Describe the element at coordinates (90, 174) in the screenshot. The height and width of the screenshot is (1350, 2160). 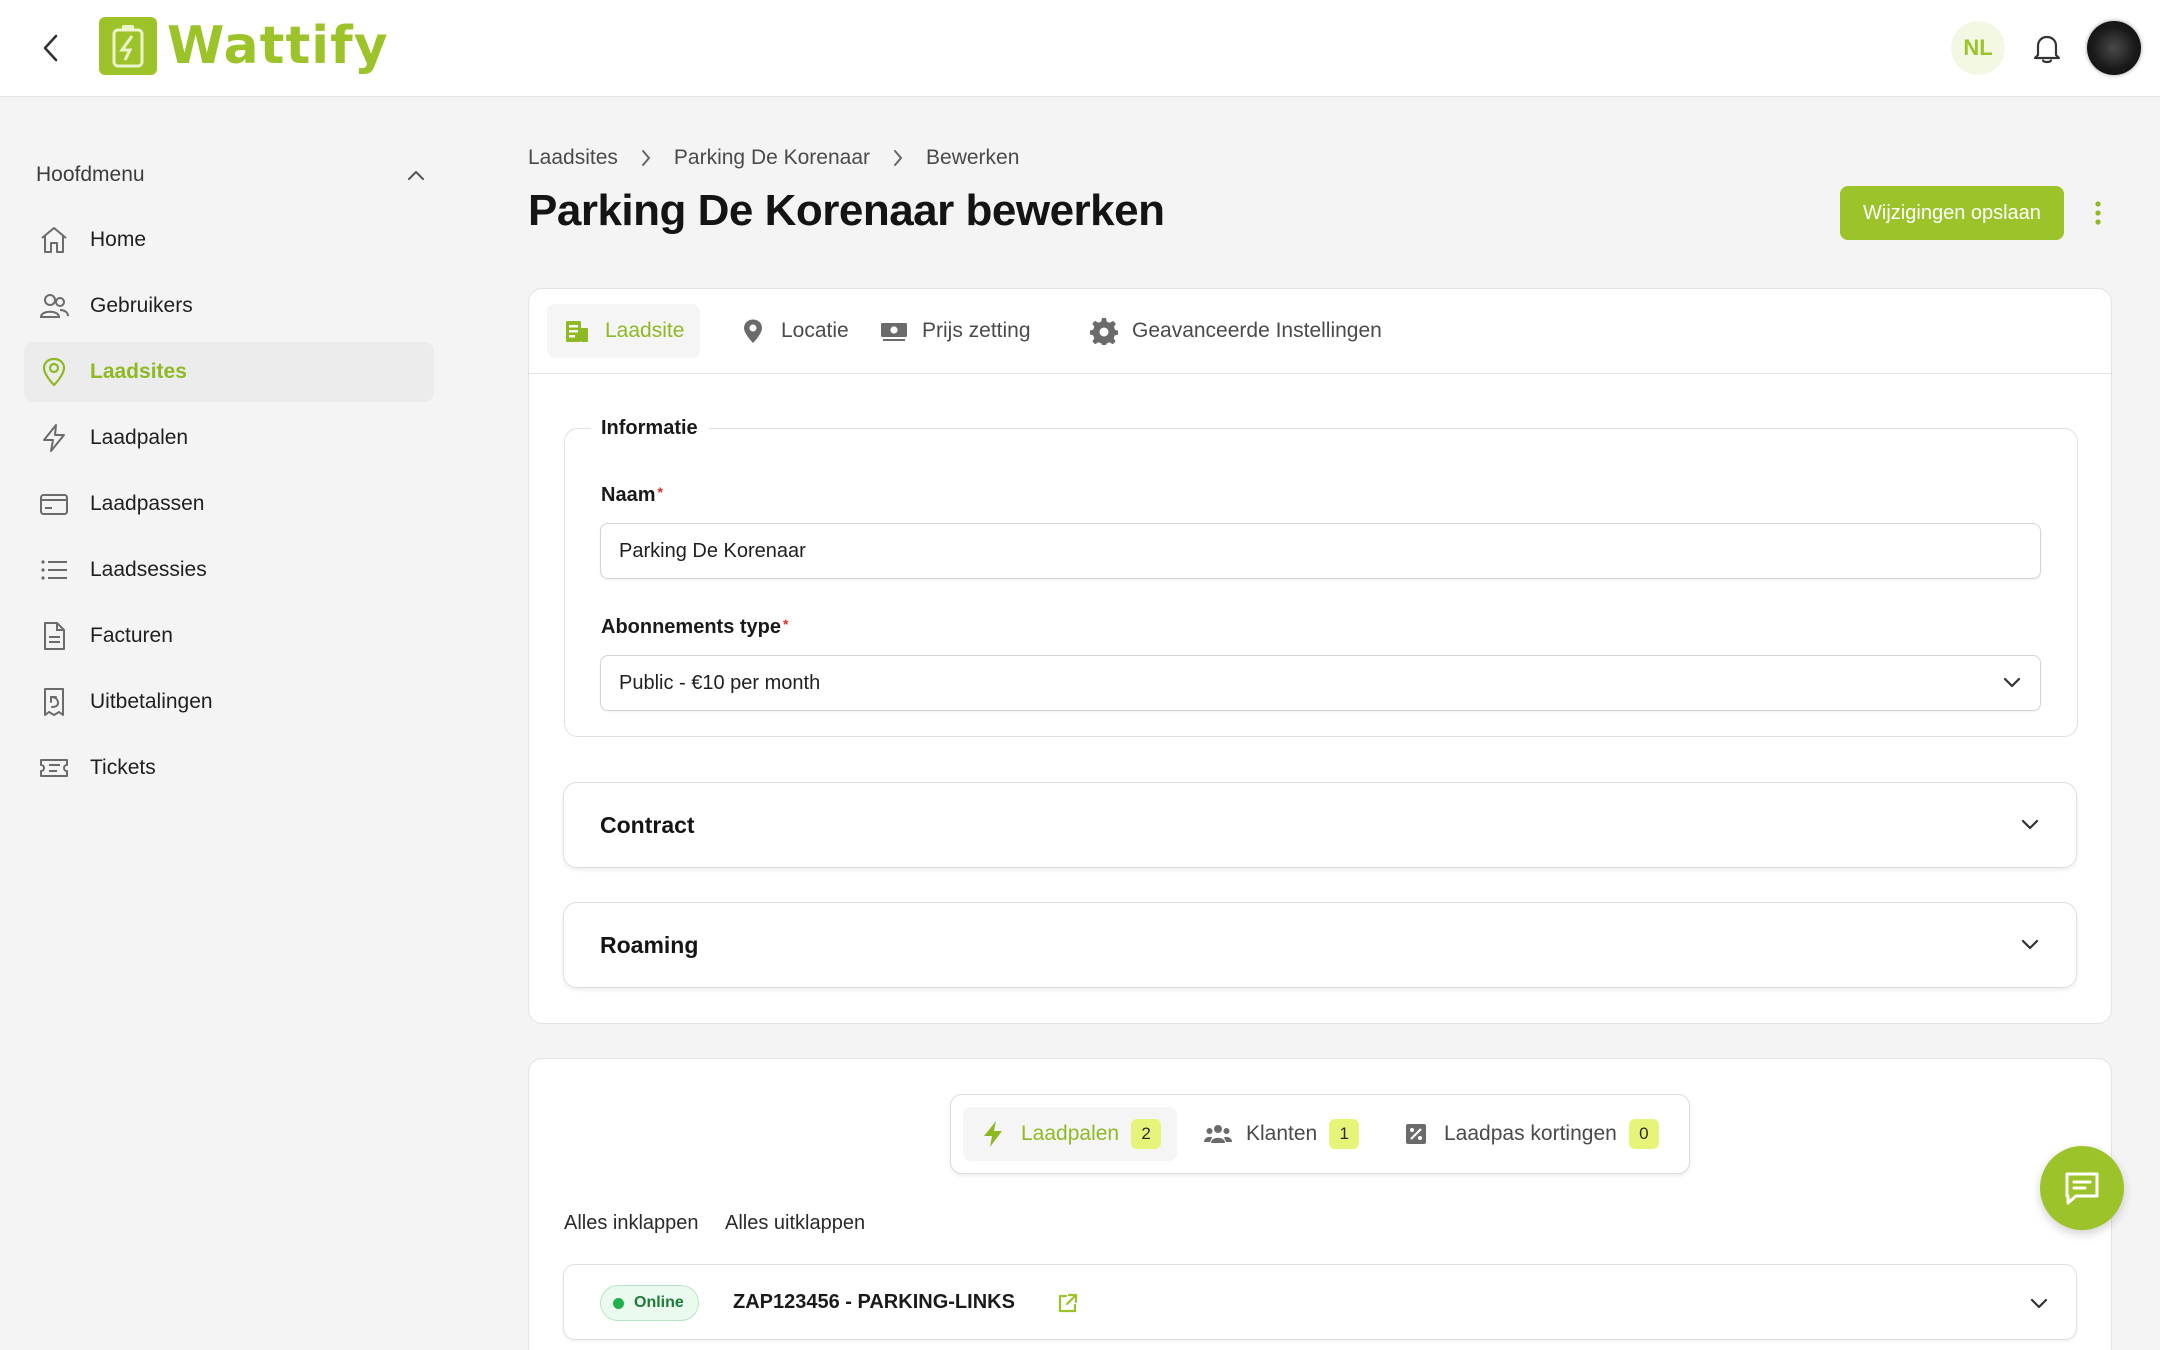
I see `sidebar-title: Hoofdmenu` at that location.